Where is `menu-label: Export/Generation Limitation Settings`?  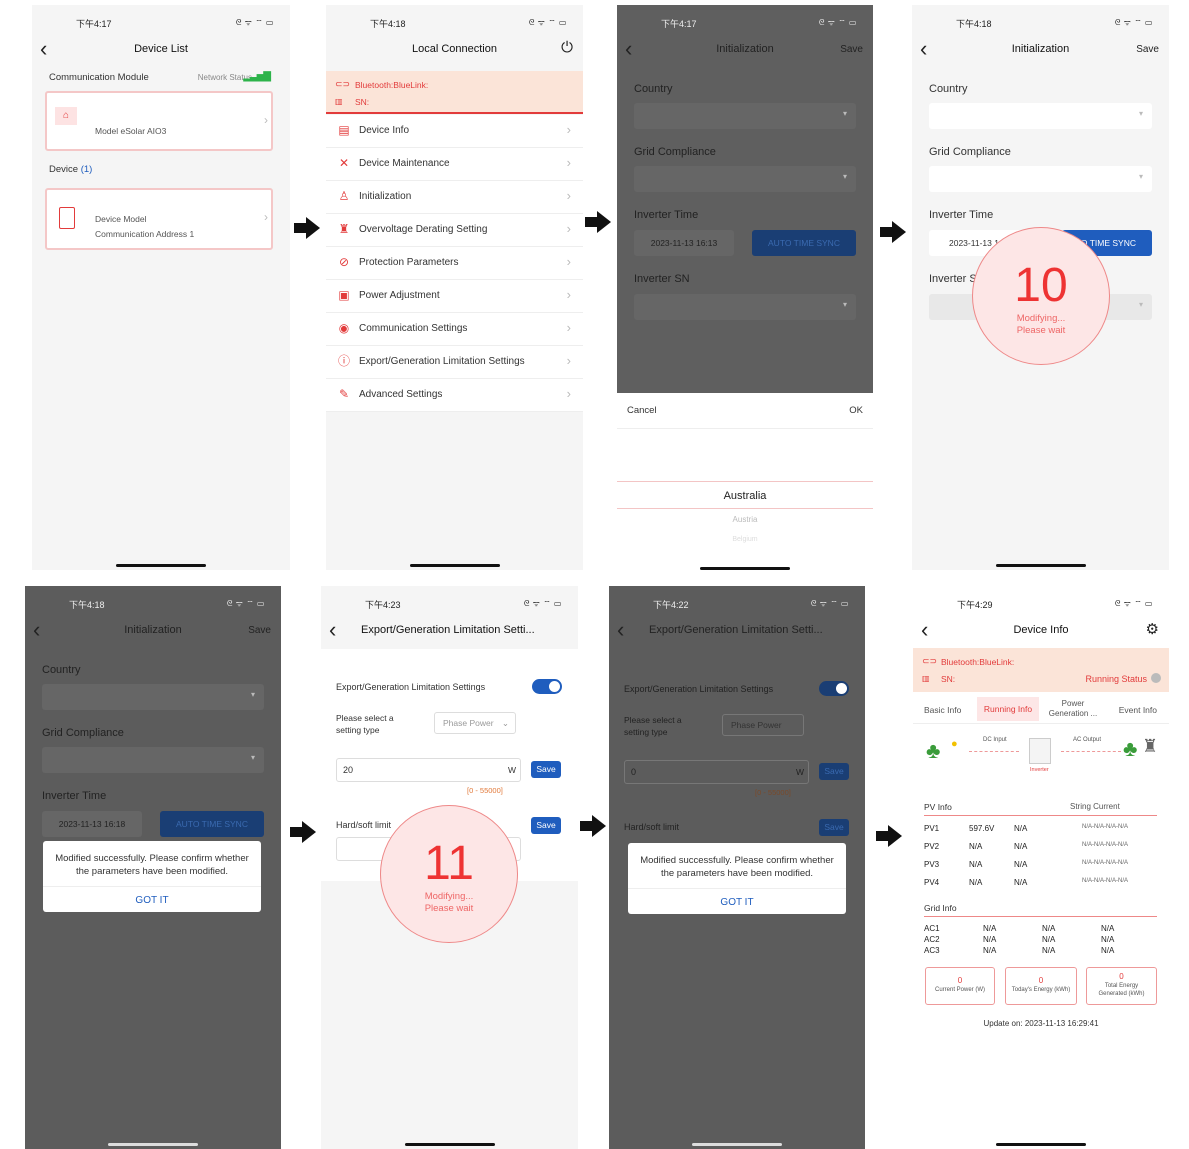 menu-label: Export/Generation Limitation Settings is located at coordinates (442, 361).